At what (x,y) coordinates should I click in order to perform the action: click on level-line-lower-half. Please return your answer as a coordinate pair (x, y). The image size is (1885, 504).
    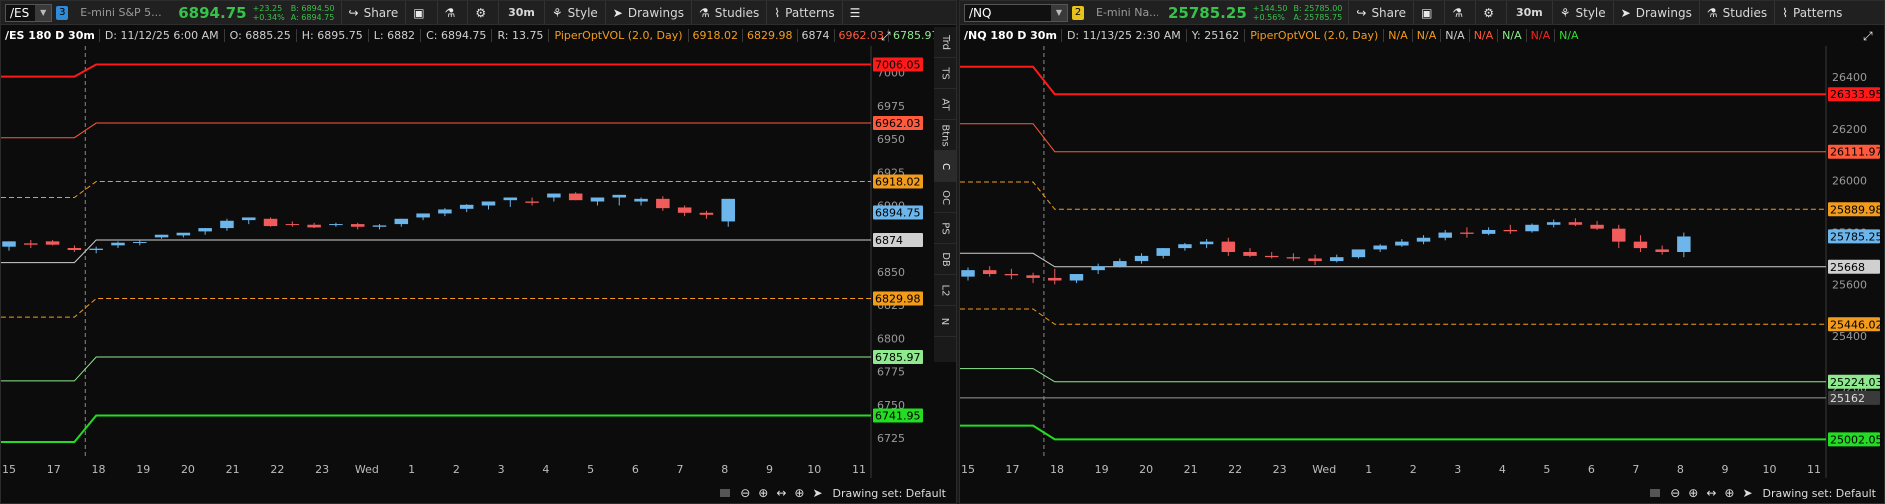
    Looking at the image, I should click on (436, 308).